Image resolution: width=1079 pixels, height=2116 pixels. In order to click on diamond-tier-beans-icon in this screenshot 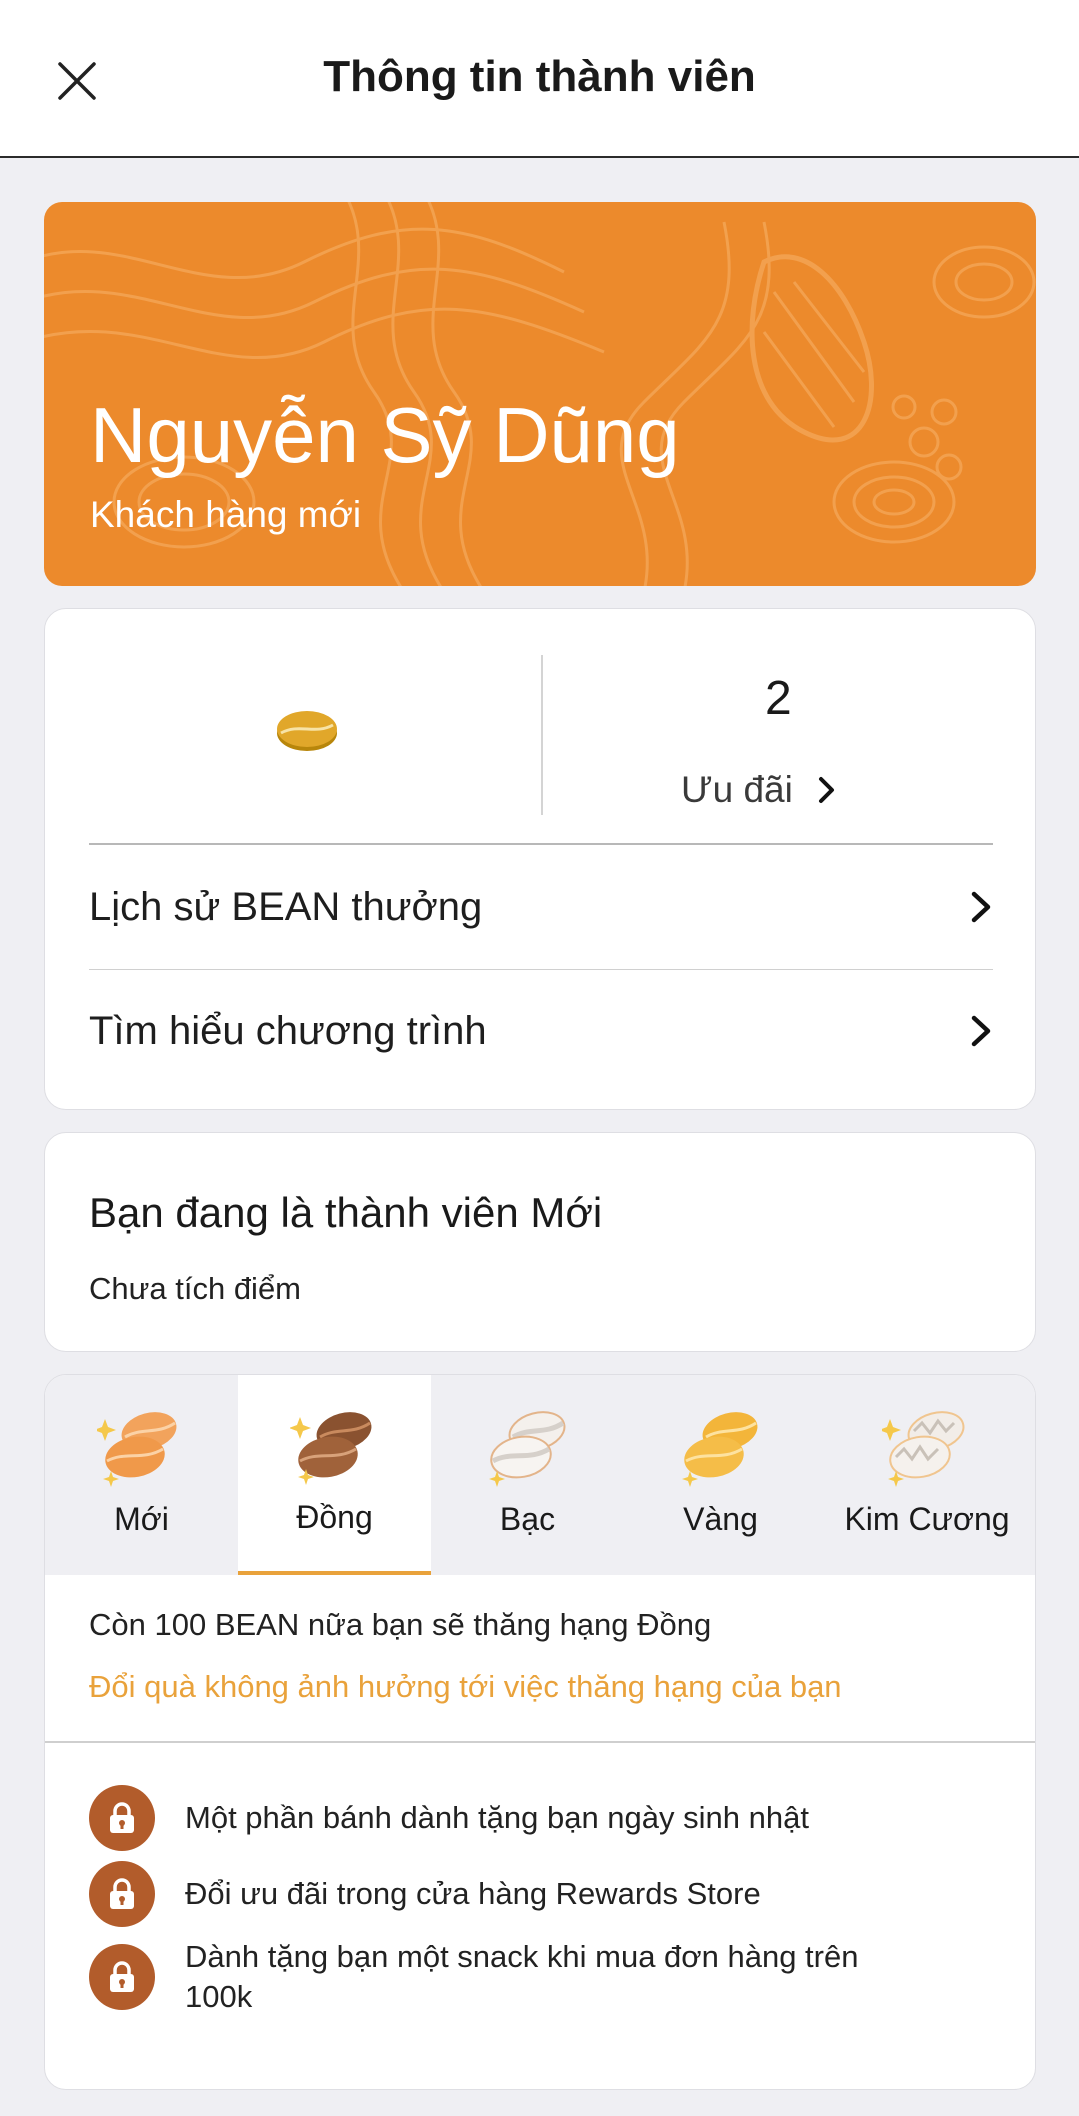, I will do `click(923, 1449)`.